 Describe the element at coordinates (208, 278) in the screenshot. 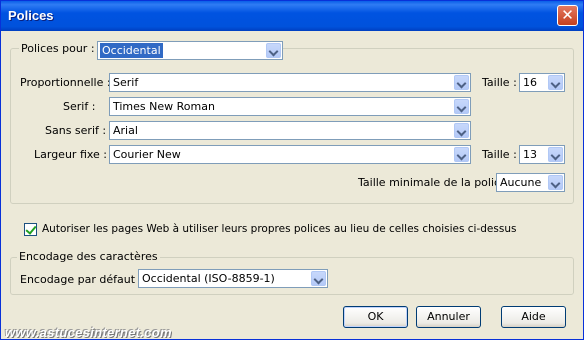

I see `default-encoding-value: Occidental (ISO-8859-1)` at that location.